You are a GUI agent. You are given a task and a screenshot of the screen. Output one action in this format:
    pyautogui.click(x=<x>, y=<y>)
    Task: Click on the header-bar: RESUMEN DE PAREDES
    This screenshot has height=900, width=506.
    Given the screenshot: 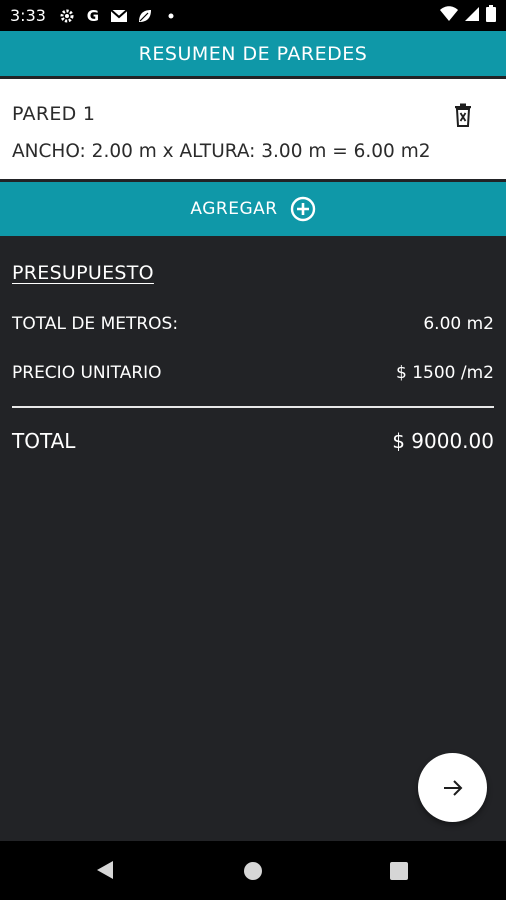 What is the action you would take?
    pyautogui.click(x=253, y=53)
    